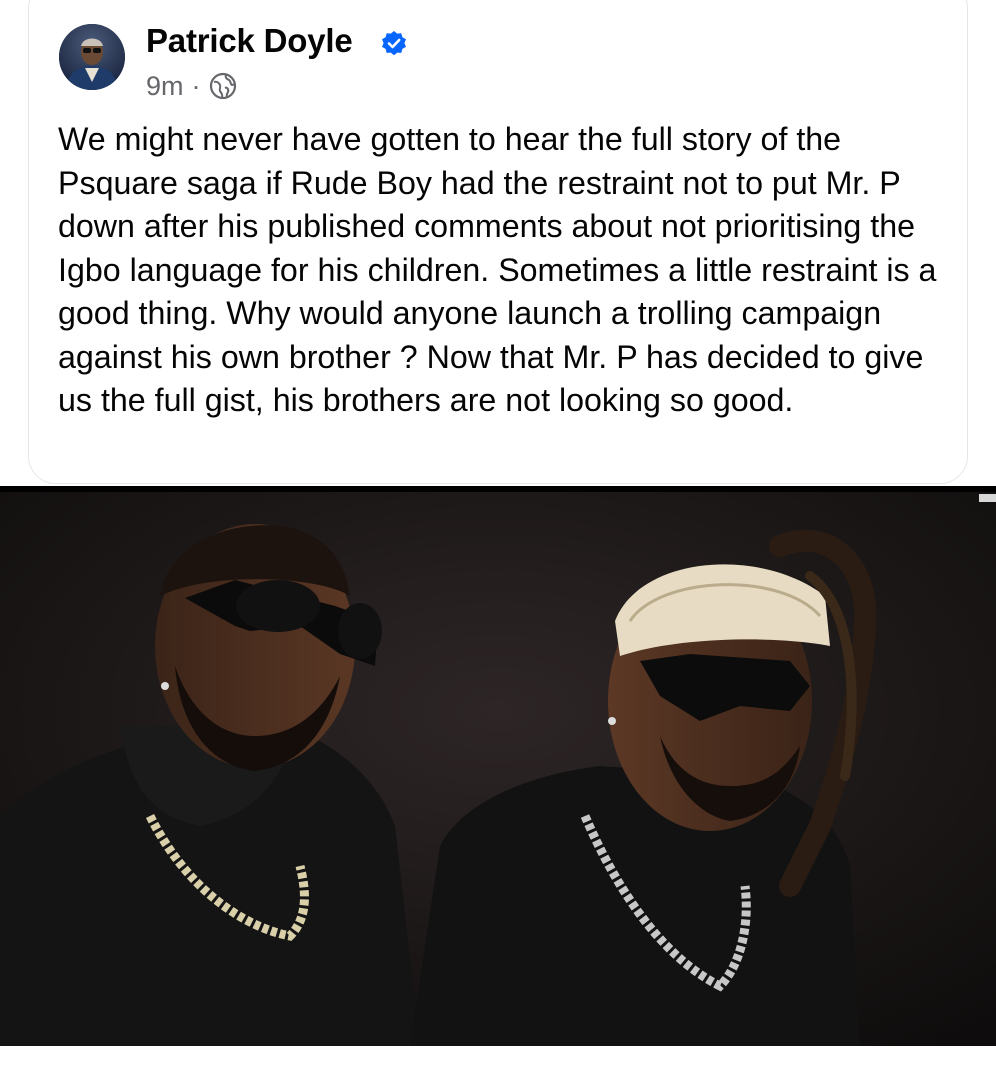  I want to click on avatar-image, so click(92, 57).